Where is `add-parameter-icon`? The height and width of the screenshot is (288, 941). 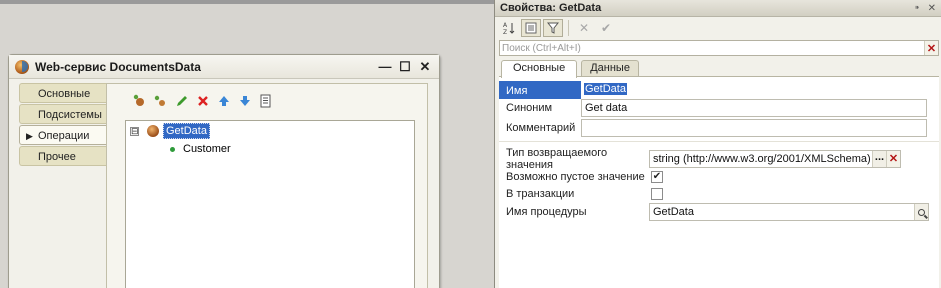 add-parameter-icon is located at coordinates (161, 101).